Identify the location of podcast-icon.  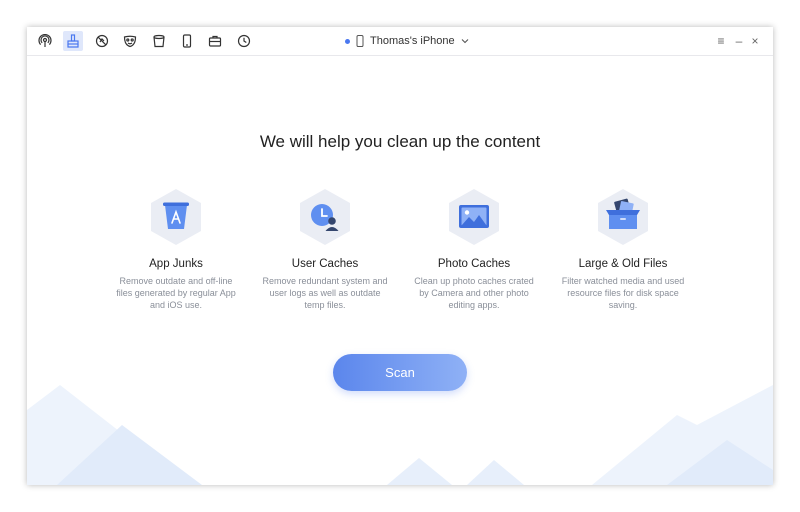
(45, 41).